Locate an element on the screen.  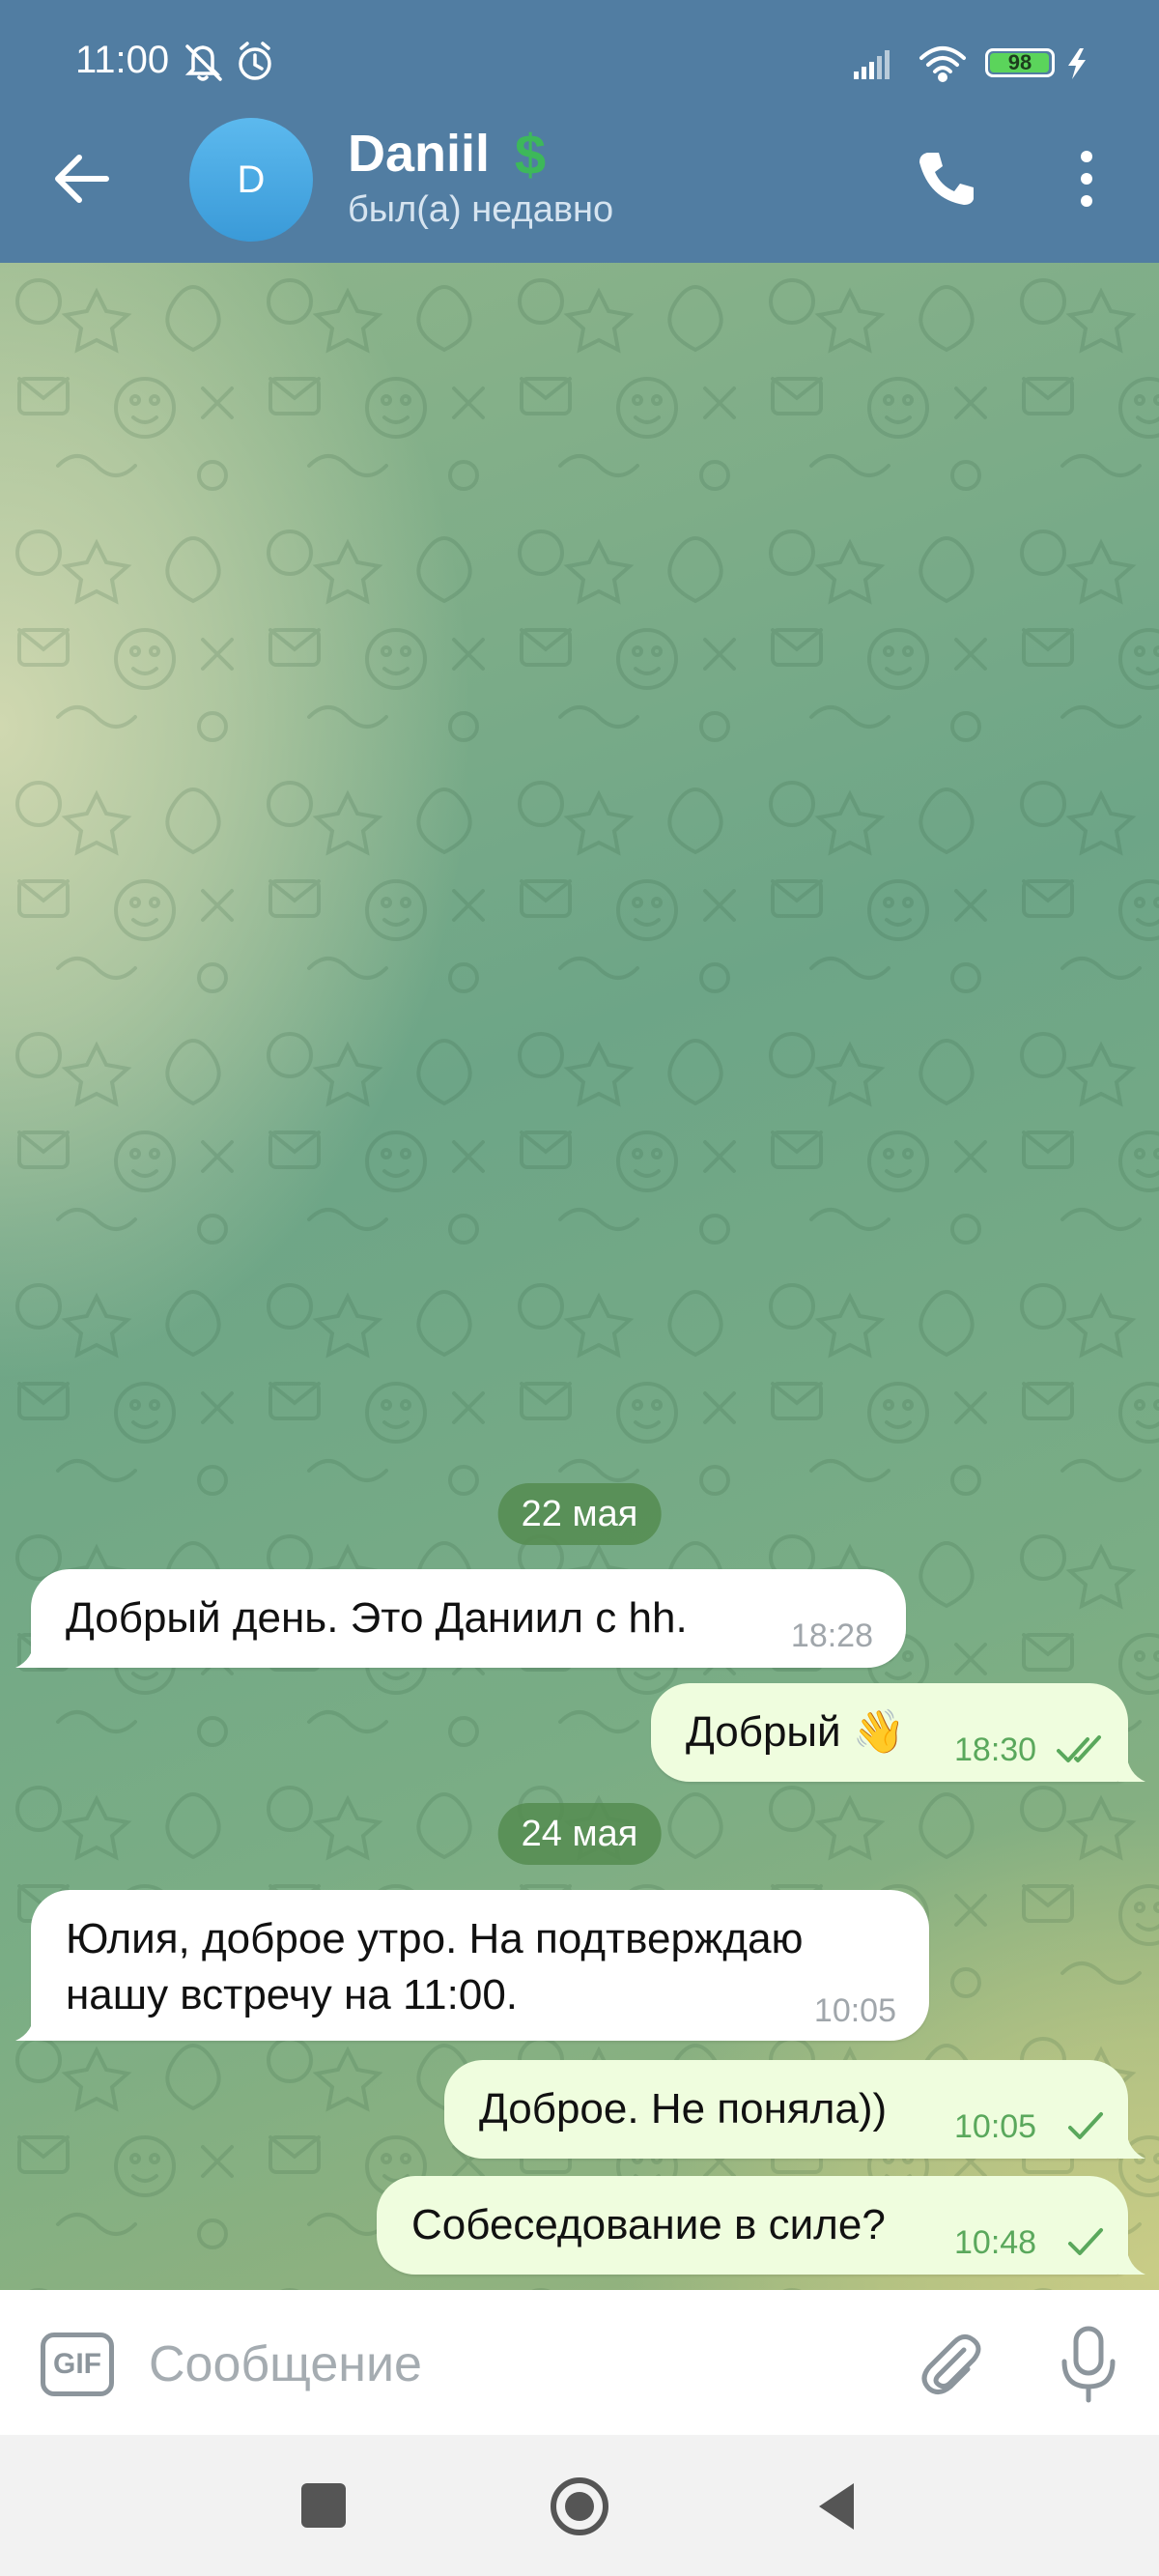
avatar: D is located at coordinates (251, 180).